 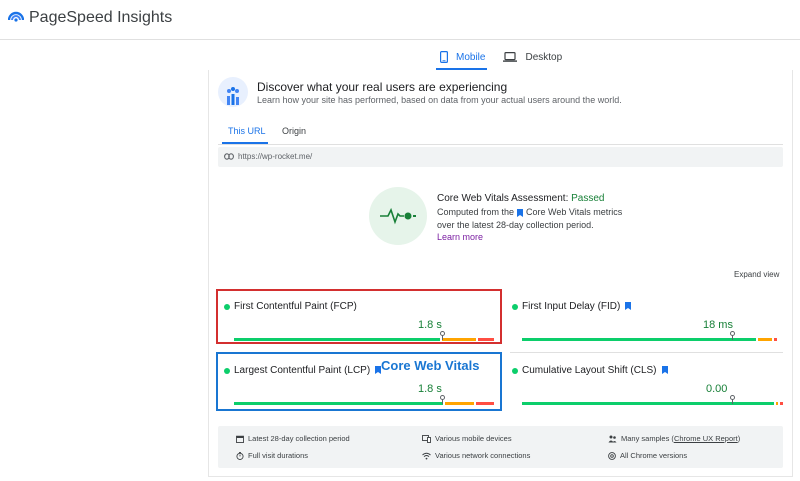 What do you see at coordinates (589, 370) in the screenshot?
I see `metric-name-label: Cumulative Layout Shift (CLS)` at bounding box center [589, 370].